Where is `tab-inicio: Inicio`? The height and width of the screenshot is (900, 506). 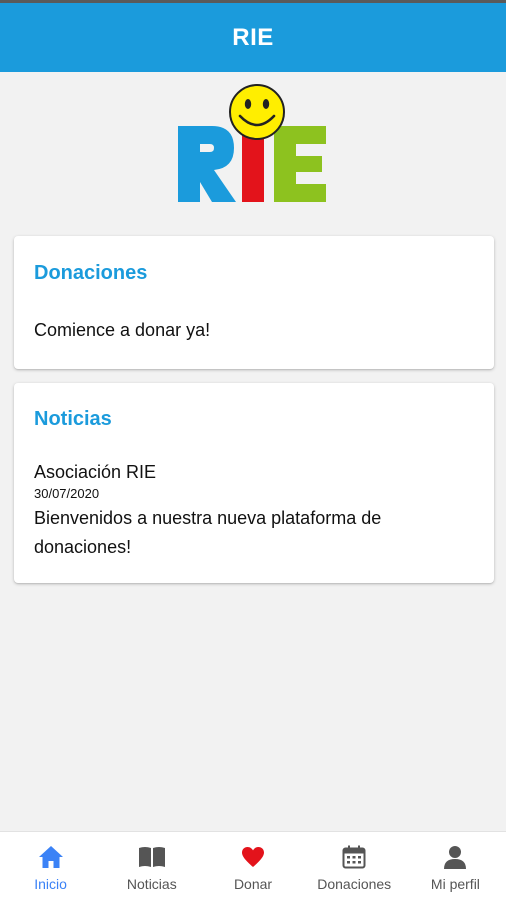
tab-inicio: Inicio is located at coordinates (50, 866).